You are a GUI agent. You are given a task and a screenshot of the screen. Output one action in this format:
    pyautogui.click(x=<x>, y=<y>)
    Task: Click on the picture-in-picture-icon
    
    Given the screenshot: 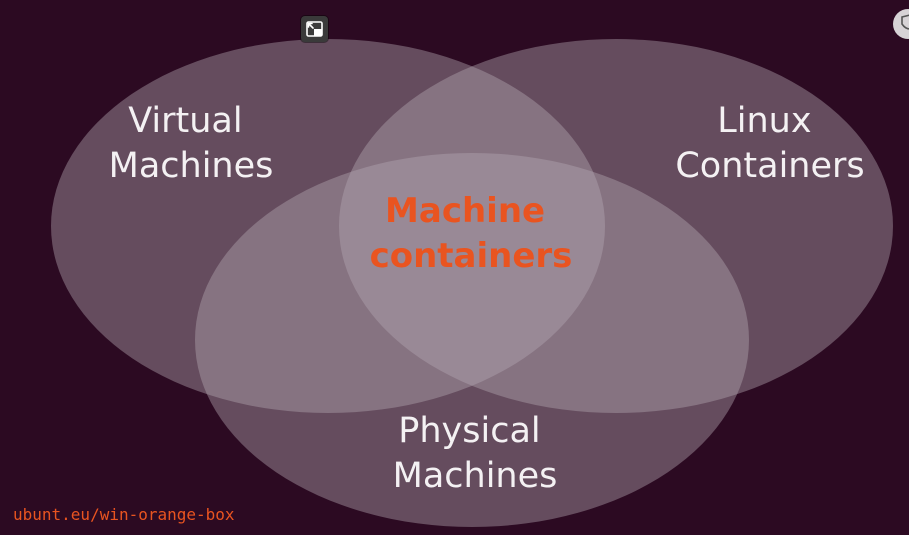 What is the action you would take?
    pyautogui.click(x=314, y=29)
    